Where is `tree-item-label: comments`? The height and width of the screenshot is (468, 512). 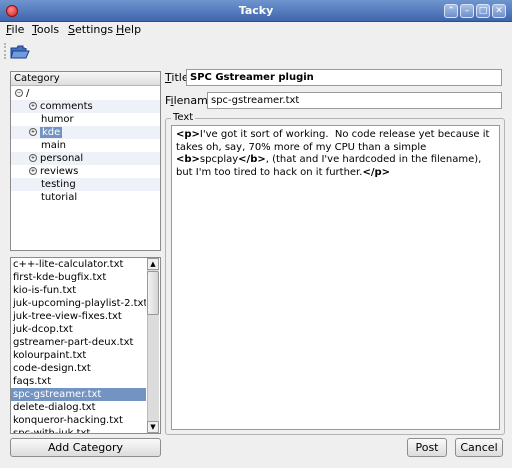 tree-item-label: comments is located at coordinates (66, 106).